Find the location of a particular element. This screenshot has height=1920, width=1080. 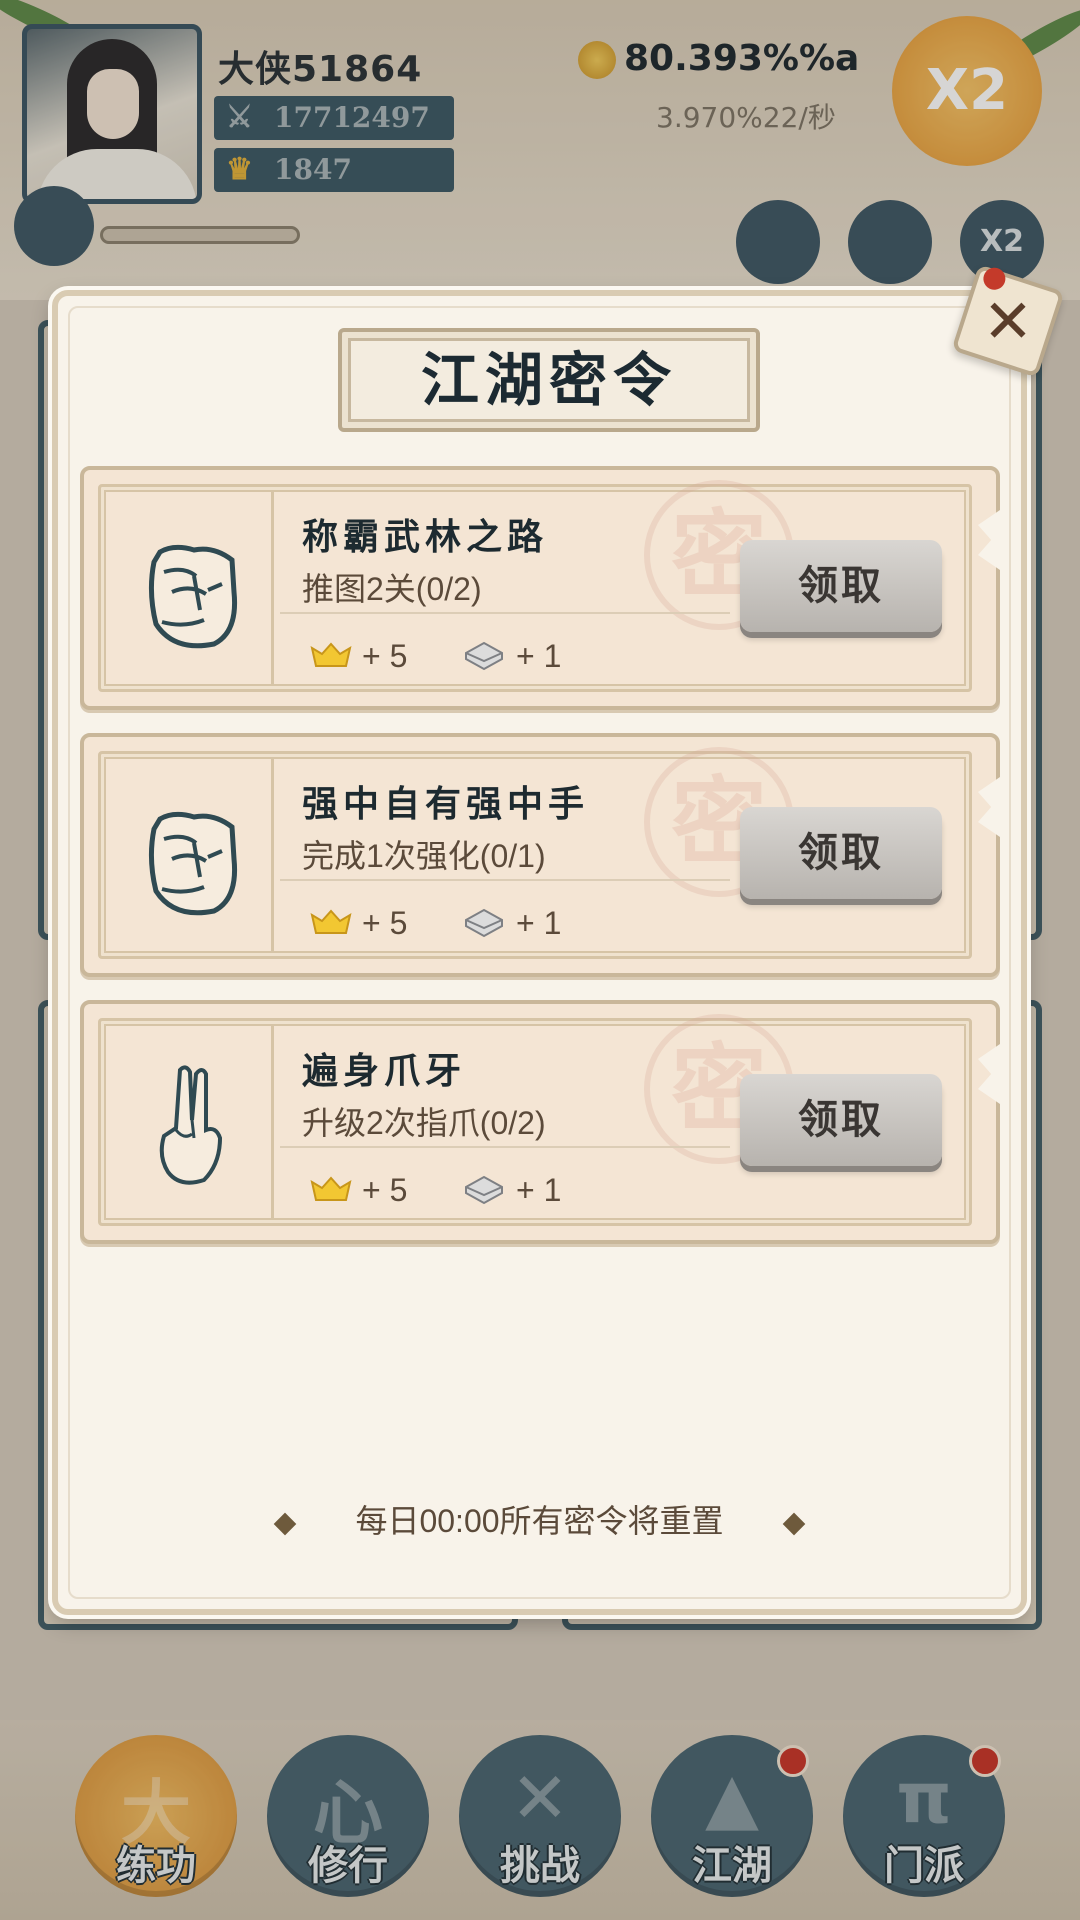

close-icon: ✕ is located at coordinates (1008, 322).